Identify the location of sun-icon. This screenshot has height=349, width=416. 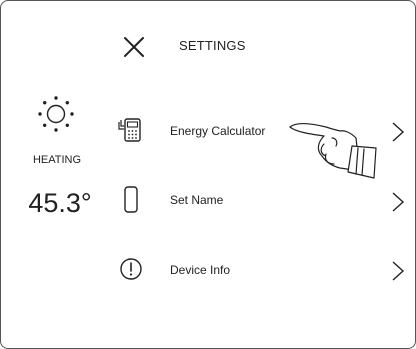
(56, 114).